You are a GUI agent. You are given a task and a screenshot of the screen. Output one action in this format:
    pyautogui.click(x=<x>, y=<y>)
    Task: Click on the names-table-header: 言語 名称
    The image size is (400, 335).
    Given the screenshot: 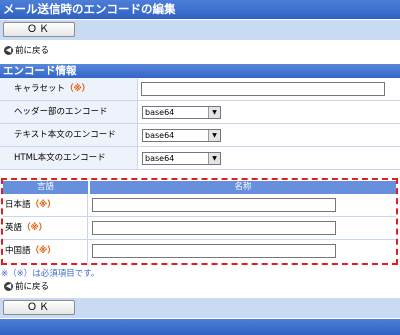 What is the action you would take?
    pyautogui.click(x=199, y=187)
    